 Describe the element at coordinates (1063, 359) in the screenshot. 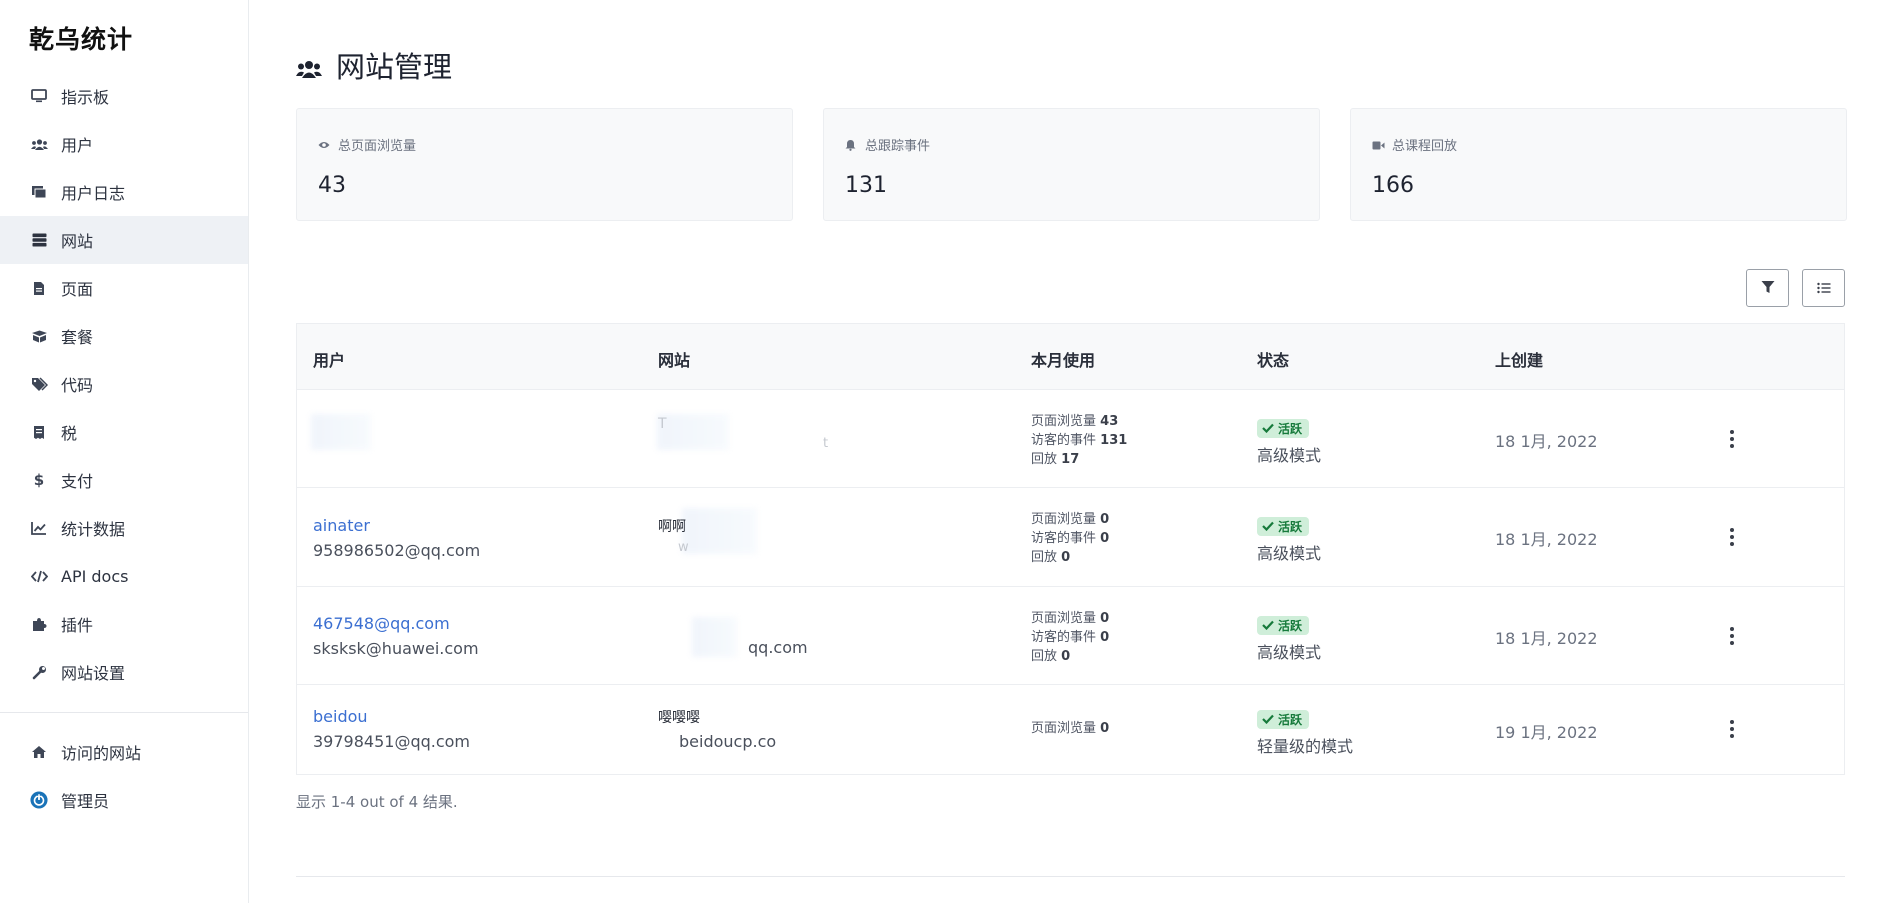

I see `column-header-usage: 本月使用` at that location.